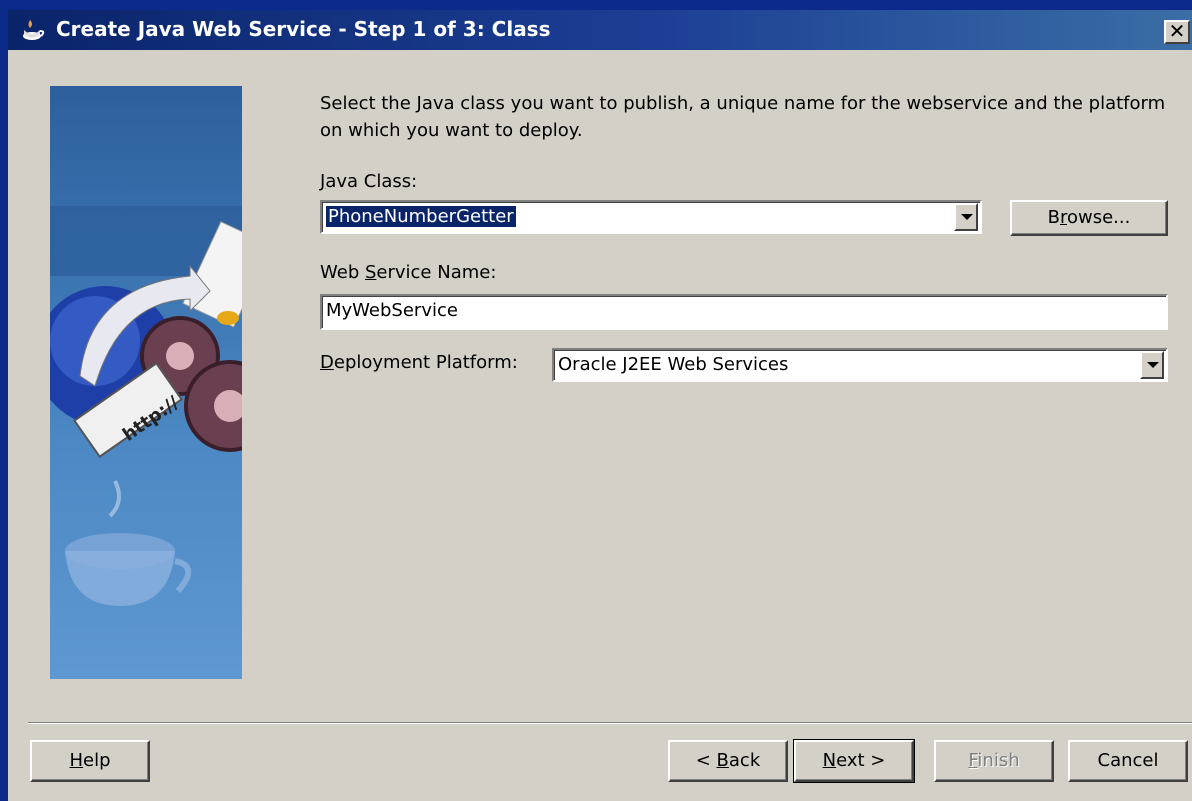 Image resolution: width=1192 pixels, height=801 pixels. I want to click on web-service-name-label: Web Service Name:, so click(408, 272).